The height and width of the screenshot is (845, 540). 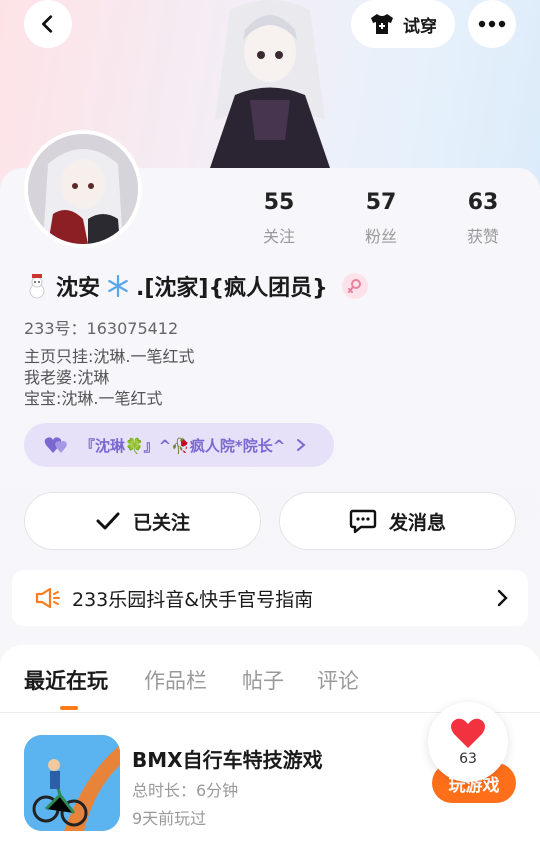 I want to click on following-label: 关注, so click(x=278, y=236).